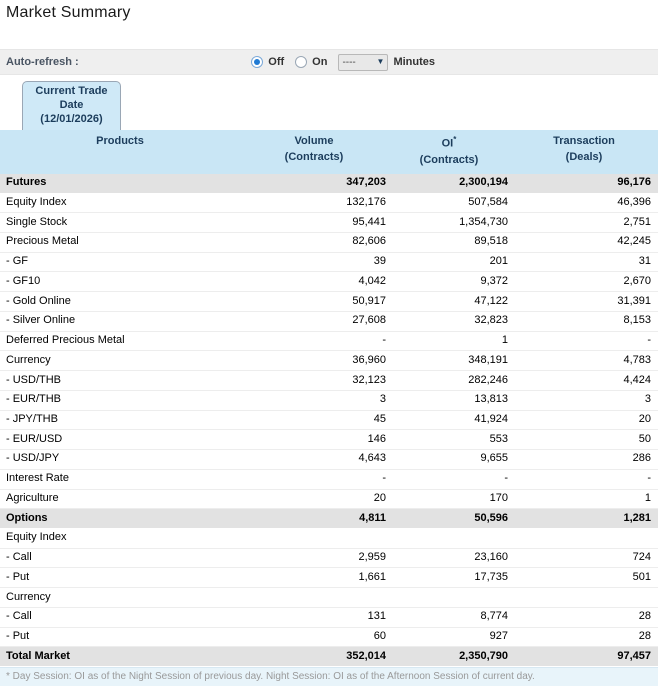  I want to click on row-volume: 45, so click(379, 418).